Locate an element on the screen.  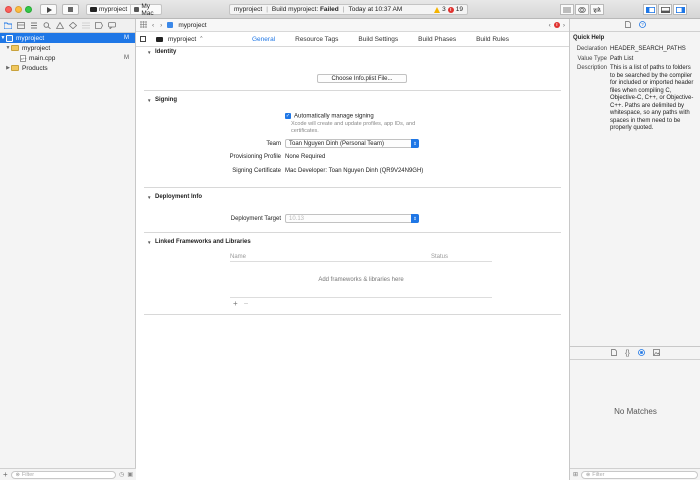
stop-button is located at coordinates (70, 9).